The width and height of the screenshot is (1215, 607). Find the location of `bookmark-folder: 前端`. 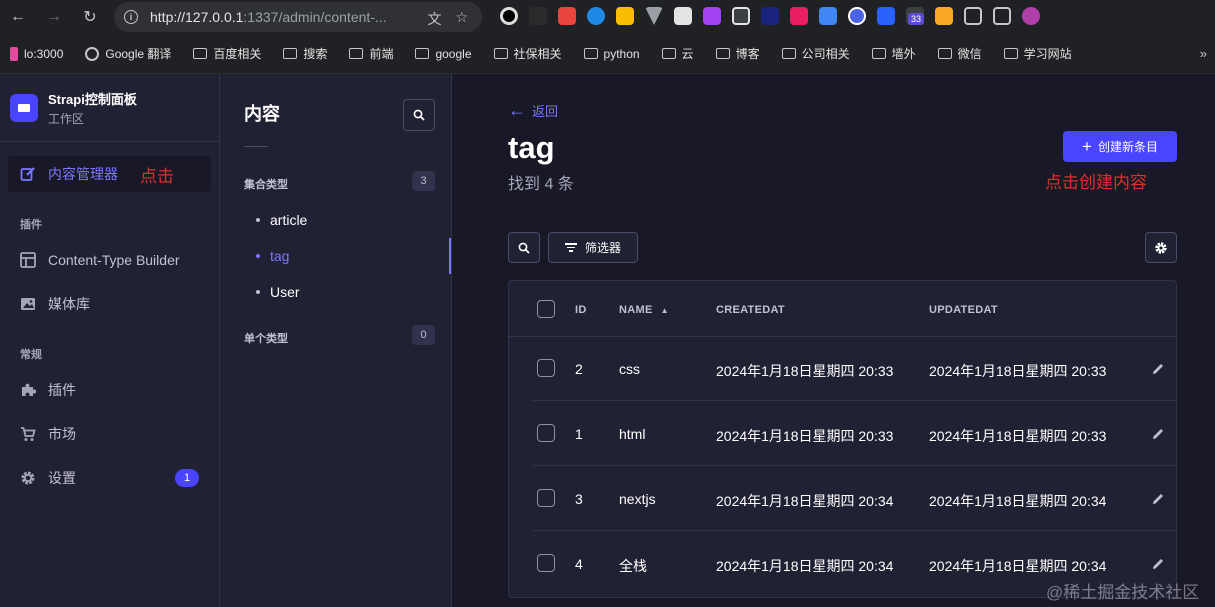

bookmark-folder: 前端 is located at coordinates (371, 53).